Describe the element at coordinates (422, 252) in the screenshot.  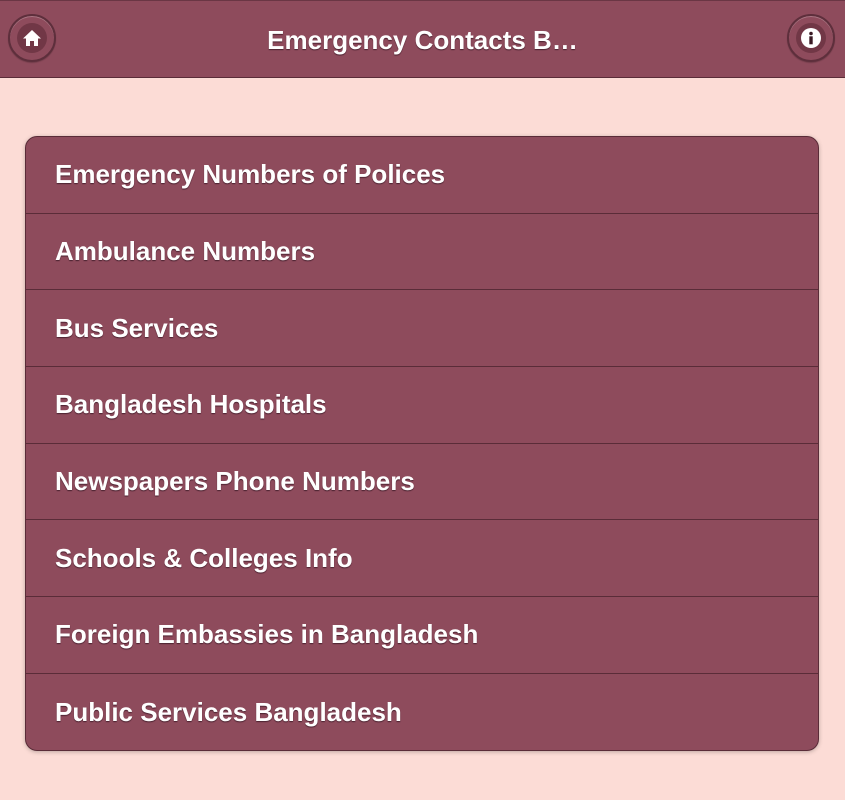
I see `list-item-ambulance: Ambulance Numbers` at that location.